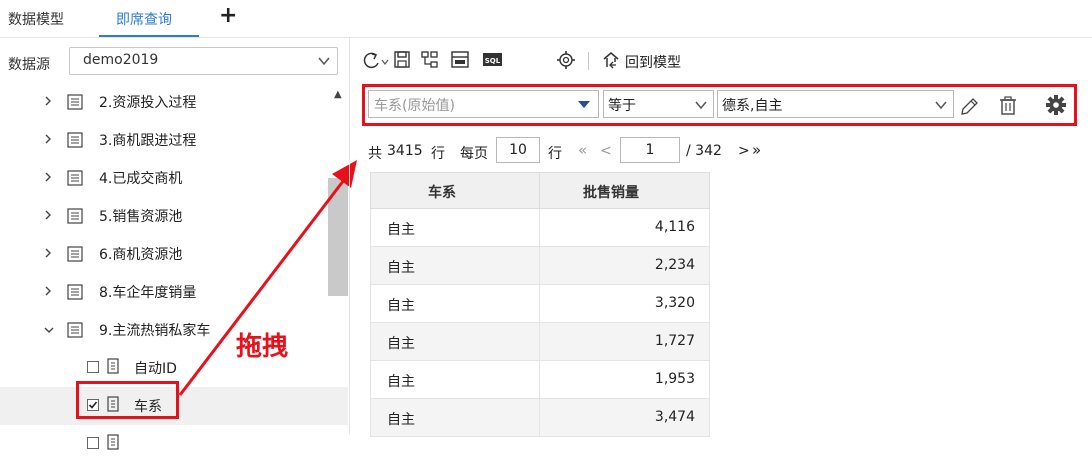 The width and height of the screenshot is (1092, 463). What do you see at coordinates (141, 179) in the screenshot?
I see `tree-table-label: 4.已成交商机` at bounding box center [141, 179].